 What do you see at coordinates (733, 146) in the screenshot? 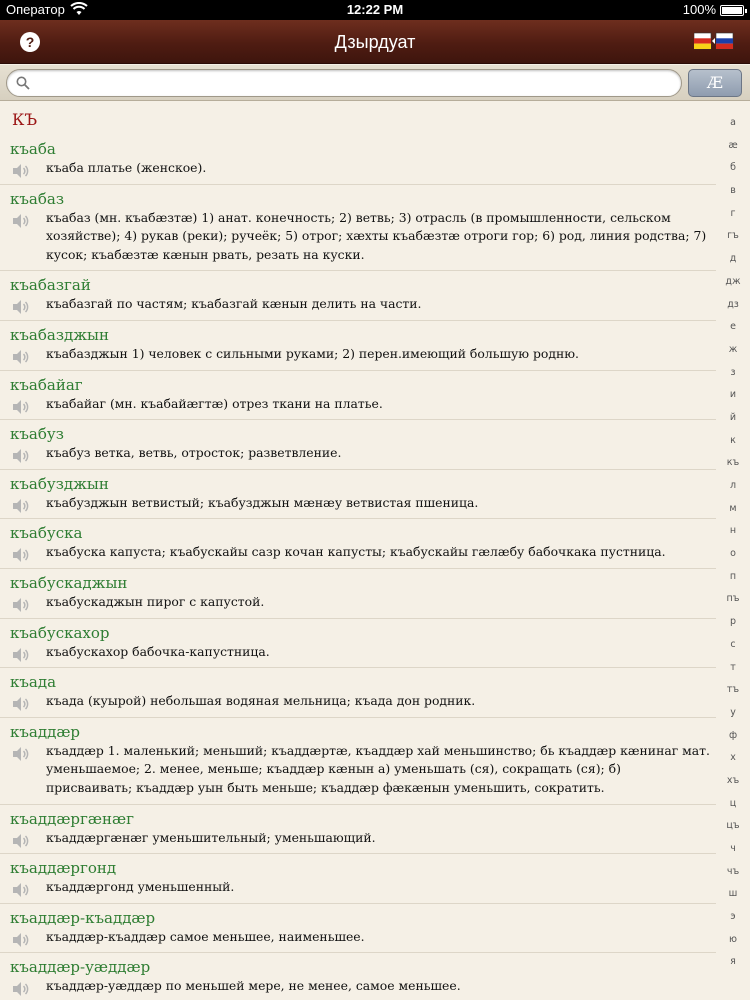
I see `index-letter: æ` at bounding box center [733, 146].